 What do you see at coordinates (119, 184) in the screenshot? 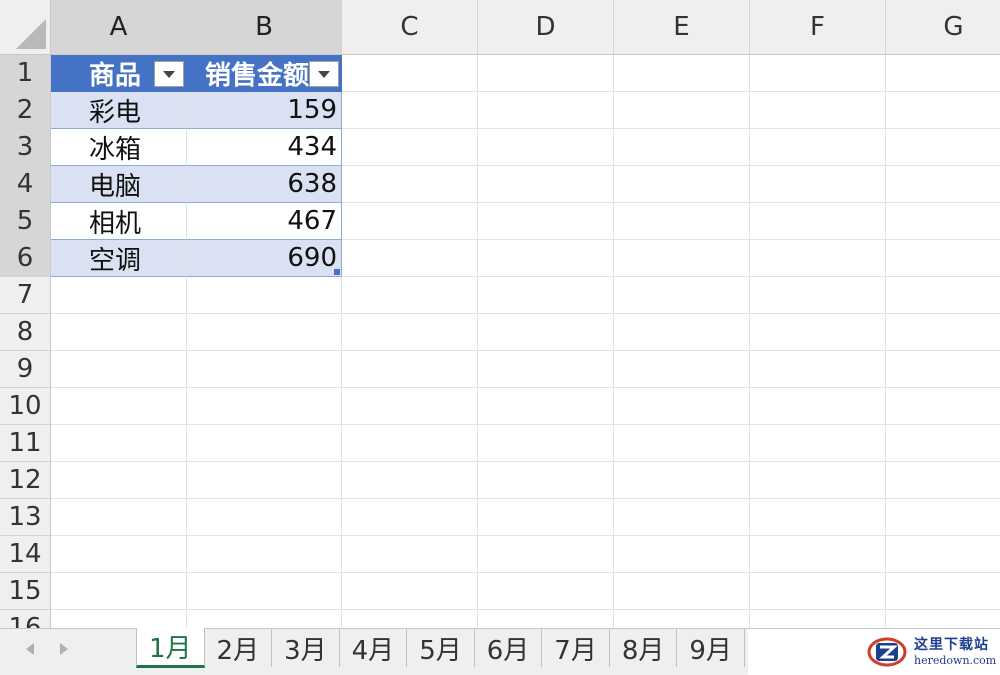
I see `cell-a4: 电脑` at bounding box center [119, 184].